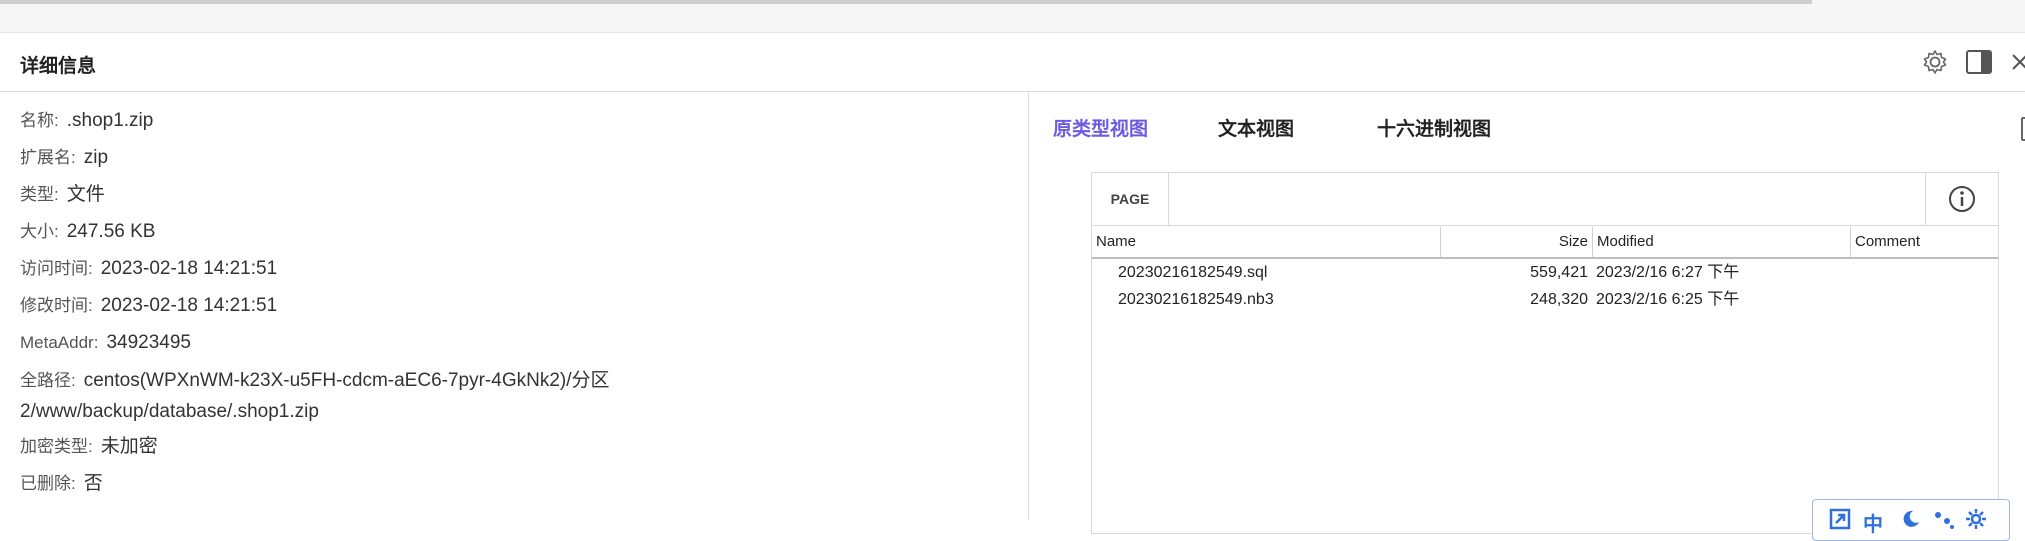 The image size is (2025, 541). What do you see at coordinates (48, 483) in the screenshot?
I see `detail-label: 已删除:` at bounding box center [48, 483].